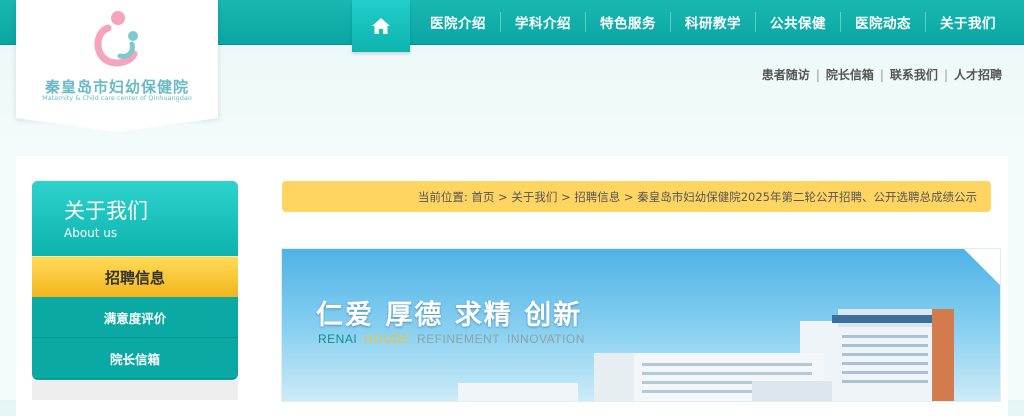  I want to click on banner-word: REFINEMENT, so click(459, 339).